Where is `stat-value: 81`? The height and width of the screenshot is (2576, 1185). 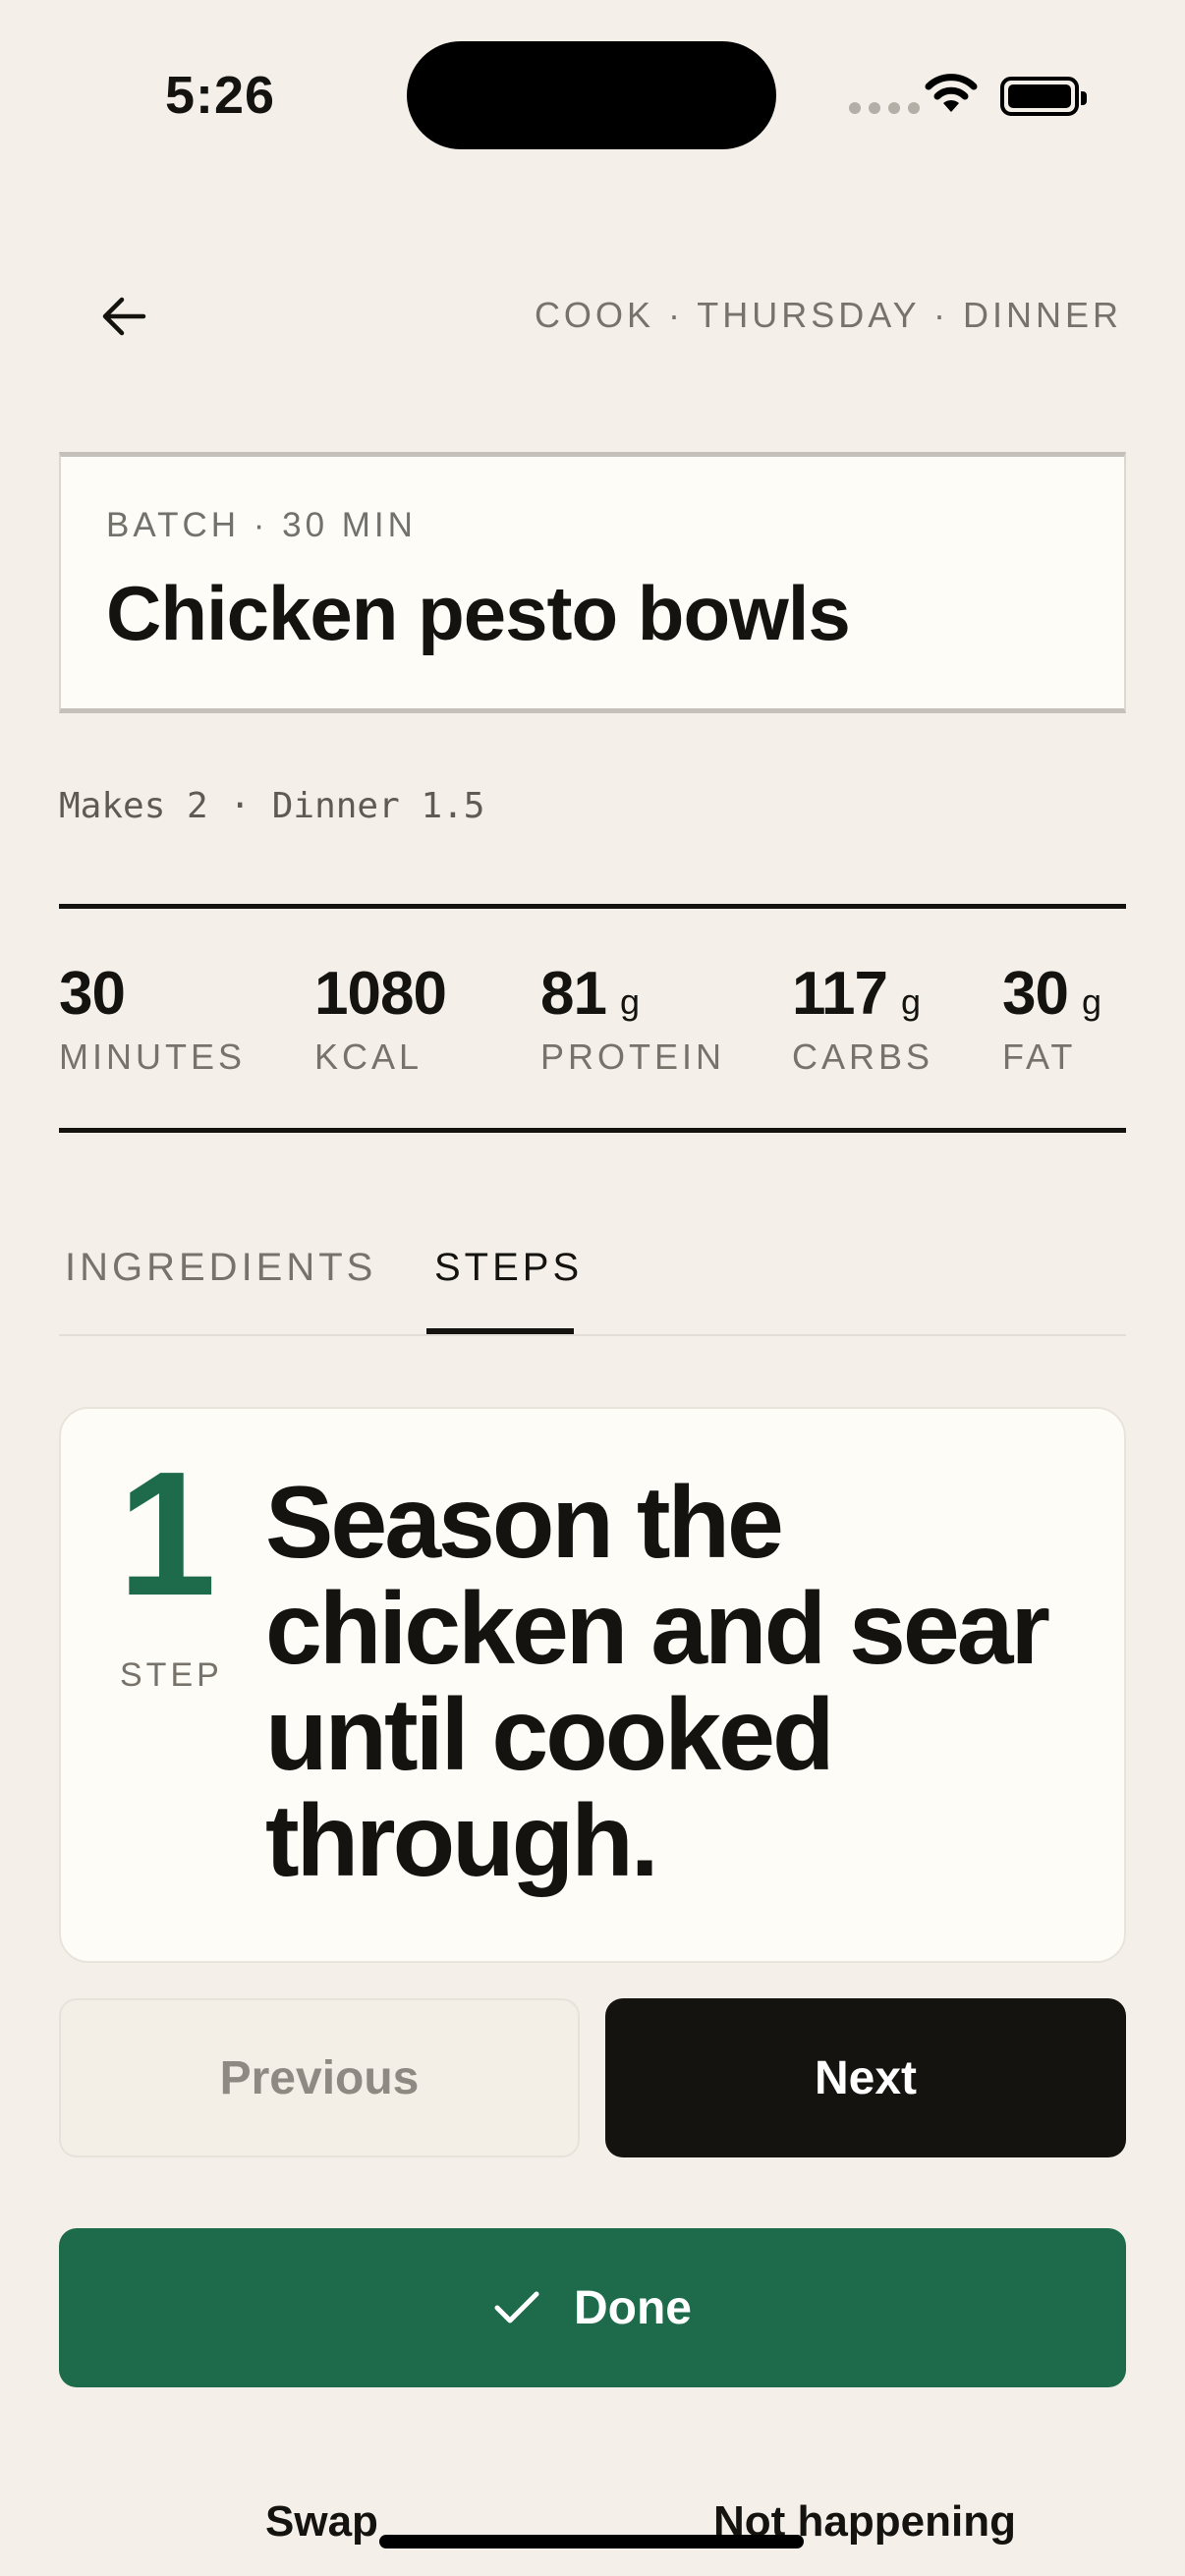
stat-value: 81 is located at coordinates (573, 994).